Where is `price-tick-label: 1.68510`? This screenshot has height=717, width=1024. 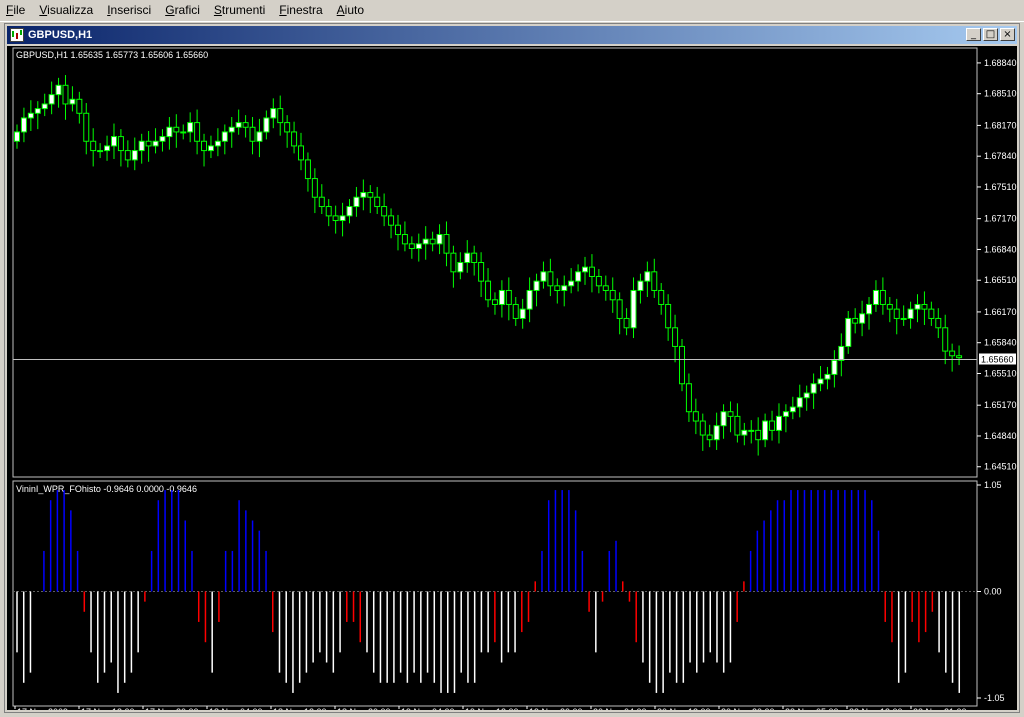 price-tick-label: 1.68510 is located at coordinates (1000, 94).